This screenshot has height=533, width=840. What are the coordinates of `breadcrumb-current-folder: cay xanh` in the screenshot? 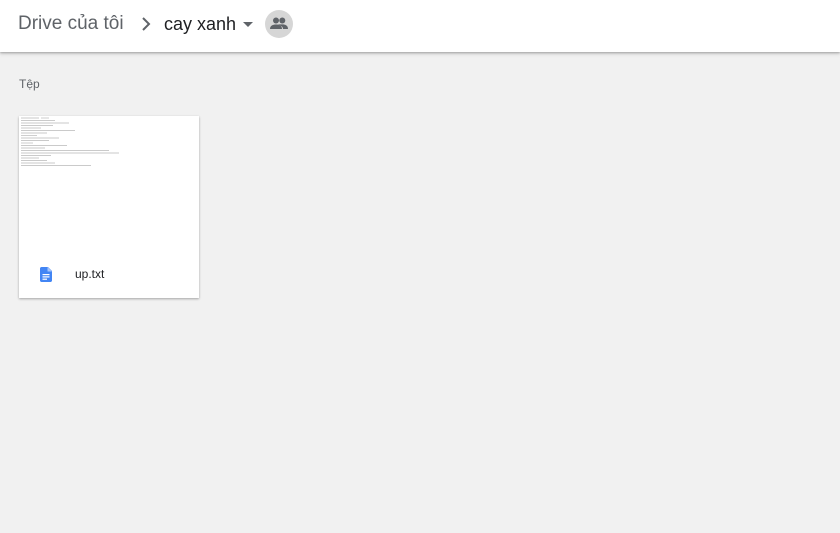 It's located at (200, 24).